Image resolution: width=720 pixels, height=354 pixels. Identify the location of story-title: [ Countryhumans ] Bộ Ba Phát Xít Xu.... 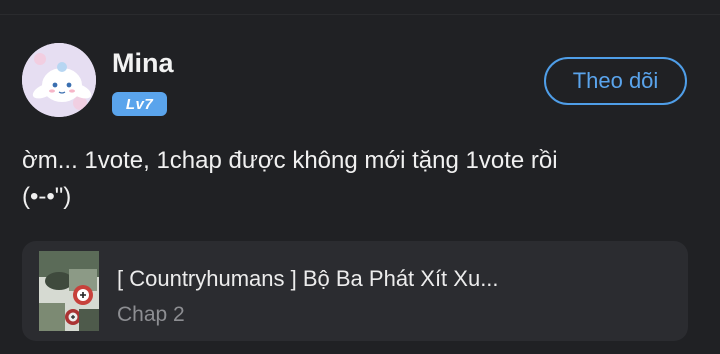
(308, 279).